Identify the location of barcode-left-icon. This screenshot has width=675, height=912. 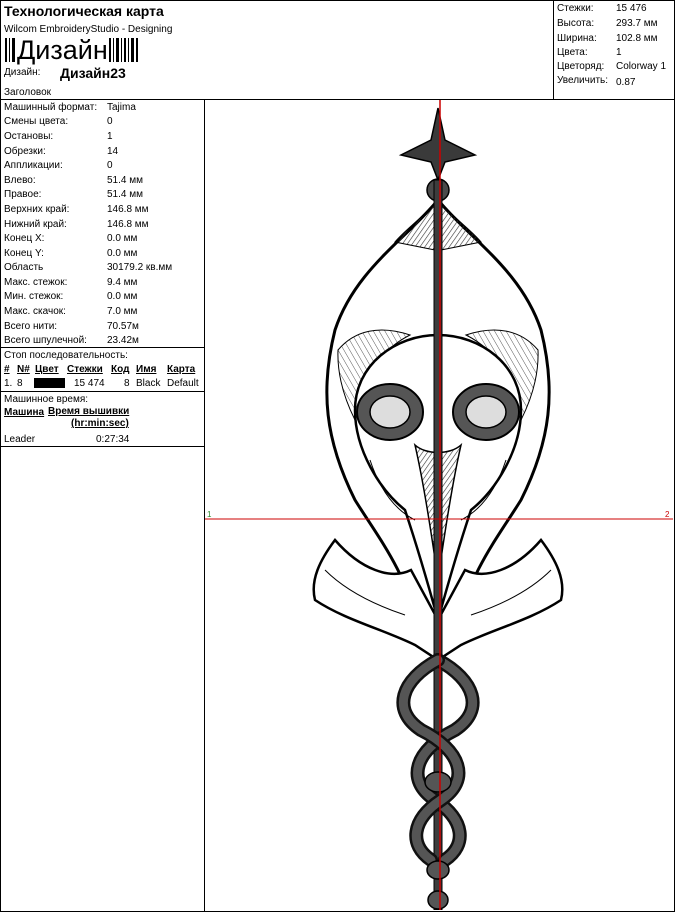
(10, 50).